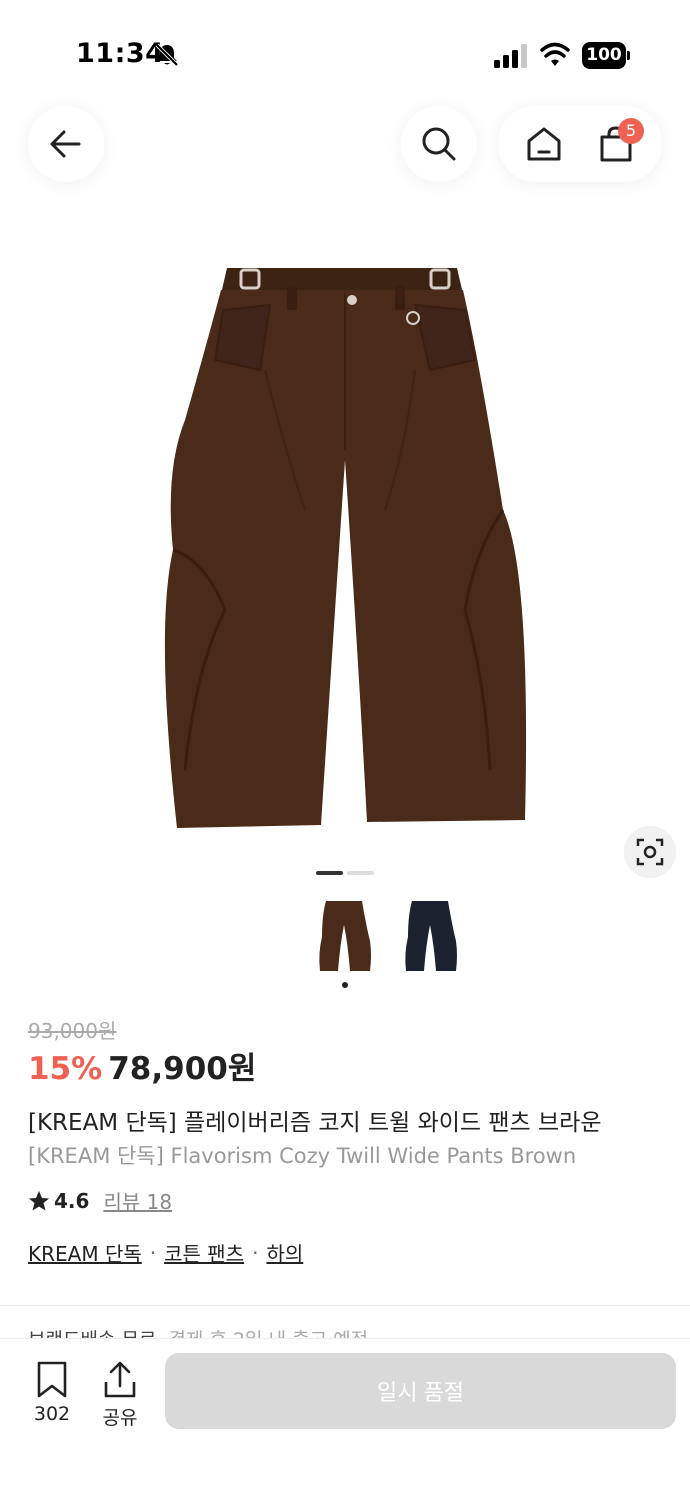 The width and height of the screenshot is (690, 1500). Describe the element at coordinates (631, 131) in the screenshot. I see `cart-count-badge: 5` at that location.